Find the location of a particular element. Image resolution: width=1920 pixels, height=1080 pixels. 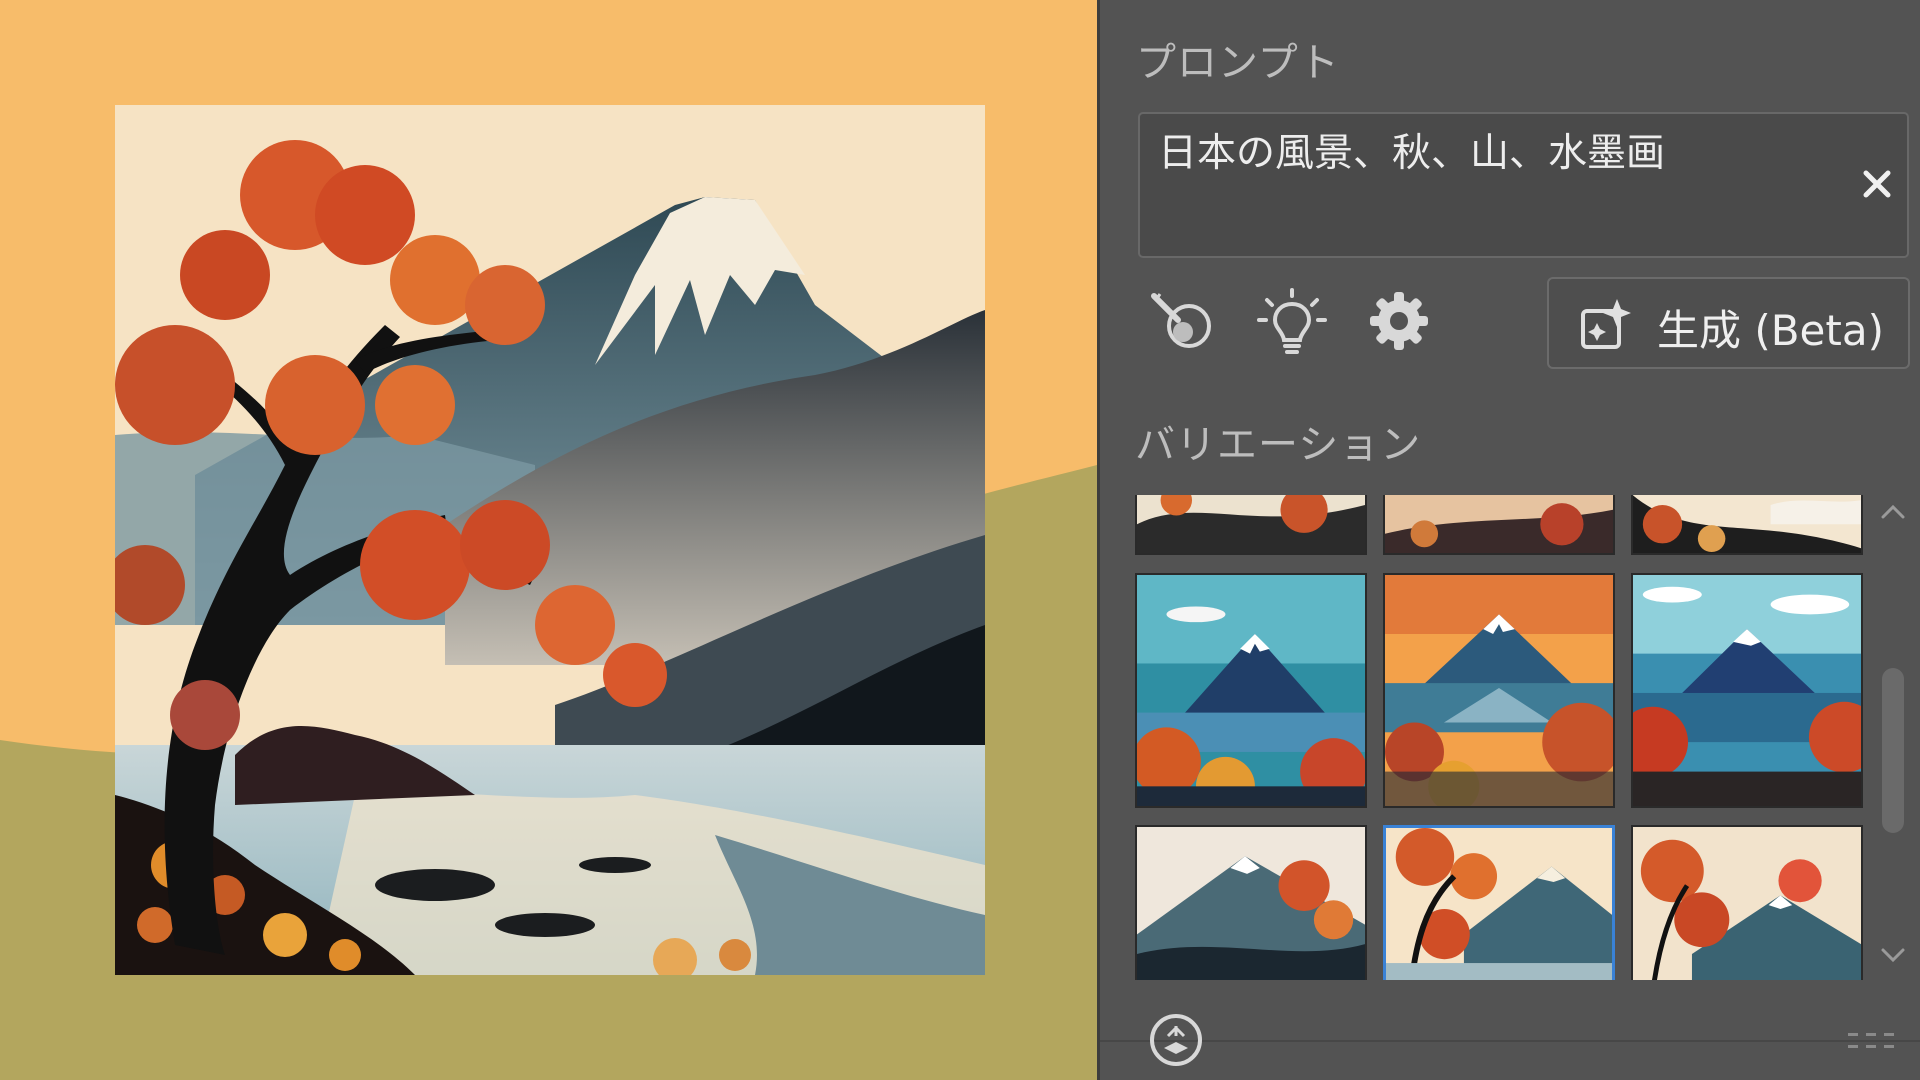

resize-grip-icon is located at coordinates (1871, 1041).